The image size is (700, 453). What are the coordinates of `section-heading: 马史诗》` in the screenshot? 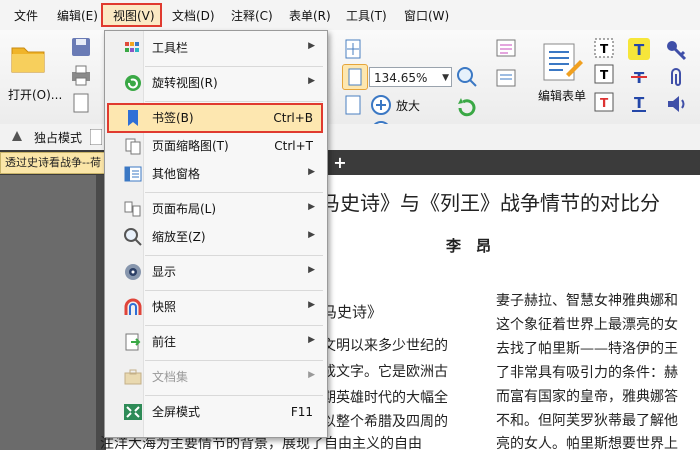 It's located at (352, 312).